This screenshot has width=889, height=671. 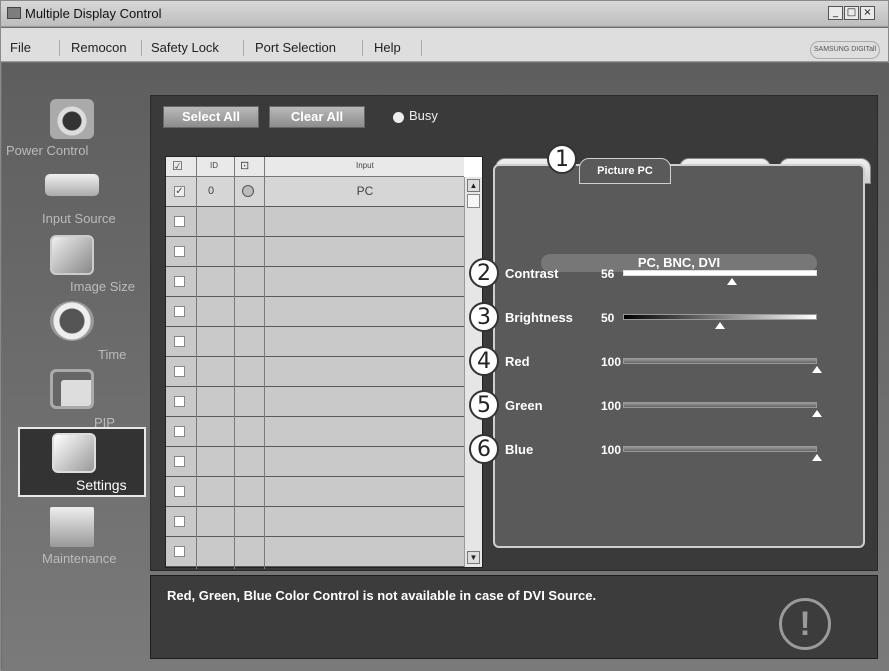 I want to click on menu-safety-lock: Safety Lock, so click(x=185, y=47).